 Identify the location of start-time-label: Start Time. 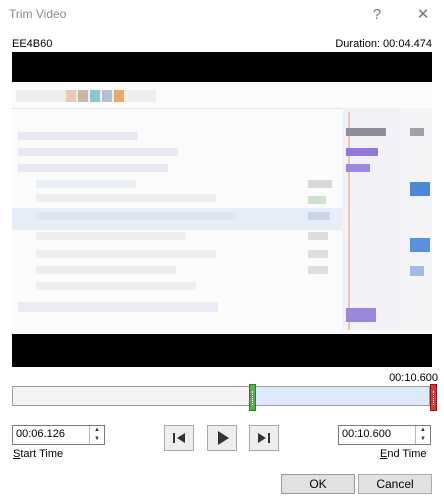
(38, 454).